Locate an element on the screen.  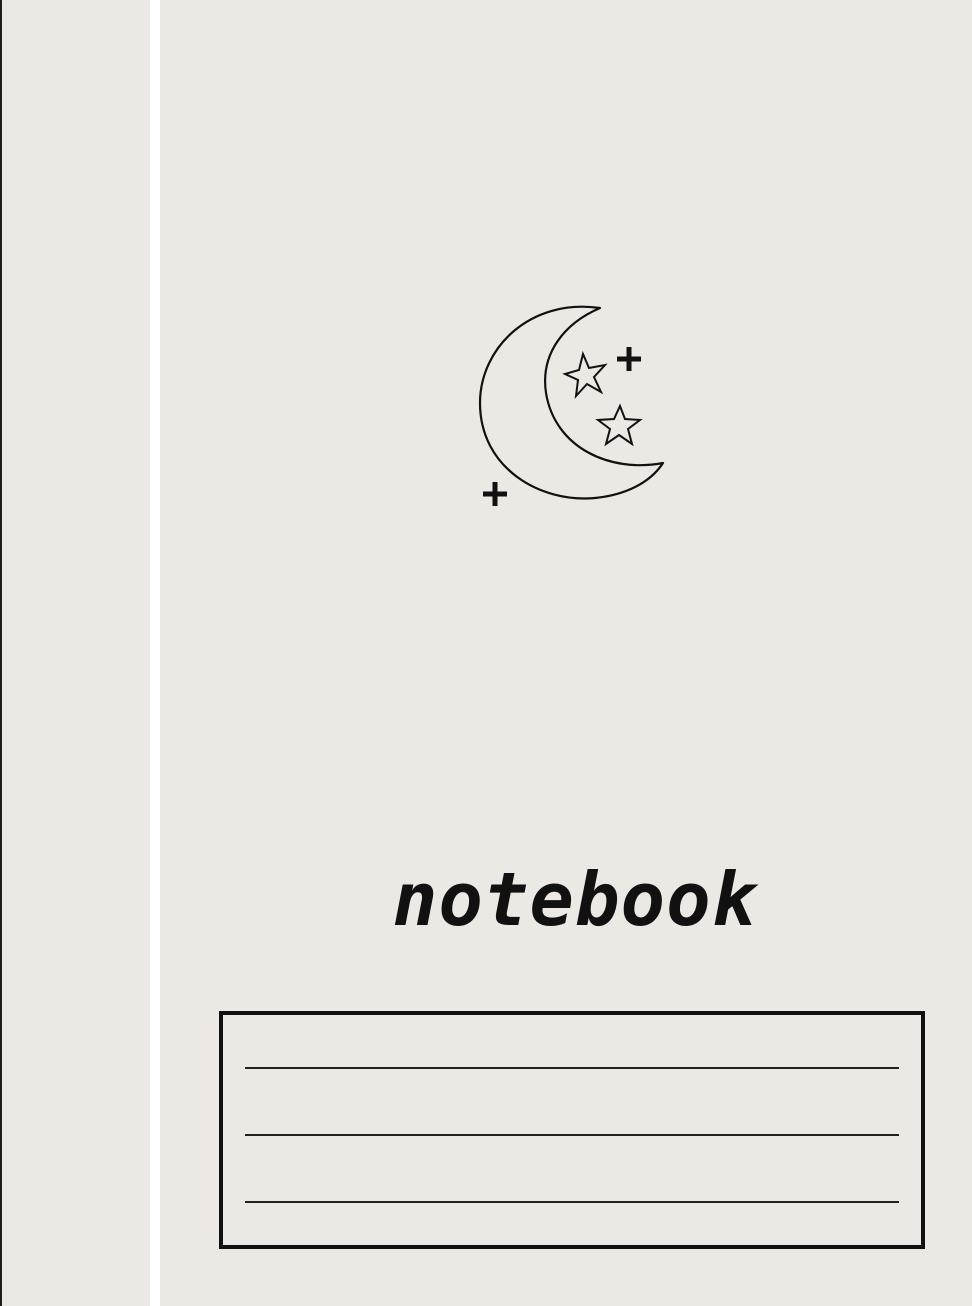
name-label-box is located at coordinates (572, 1130).